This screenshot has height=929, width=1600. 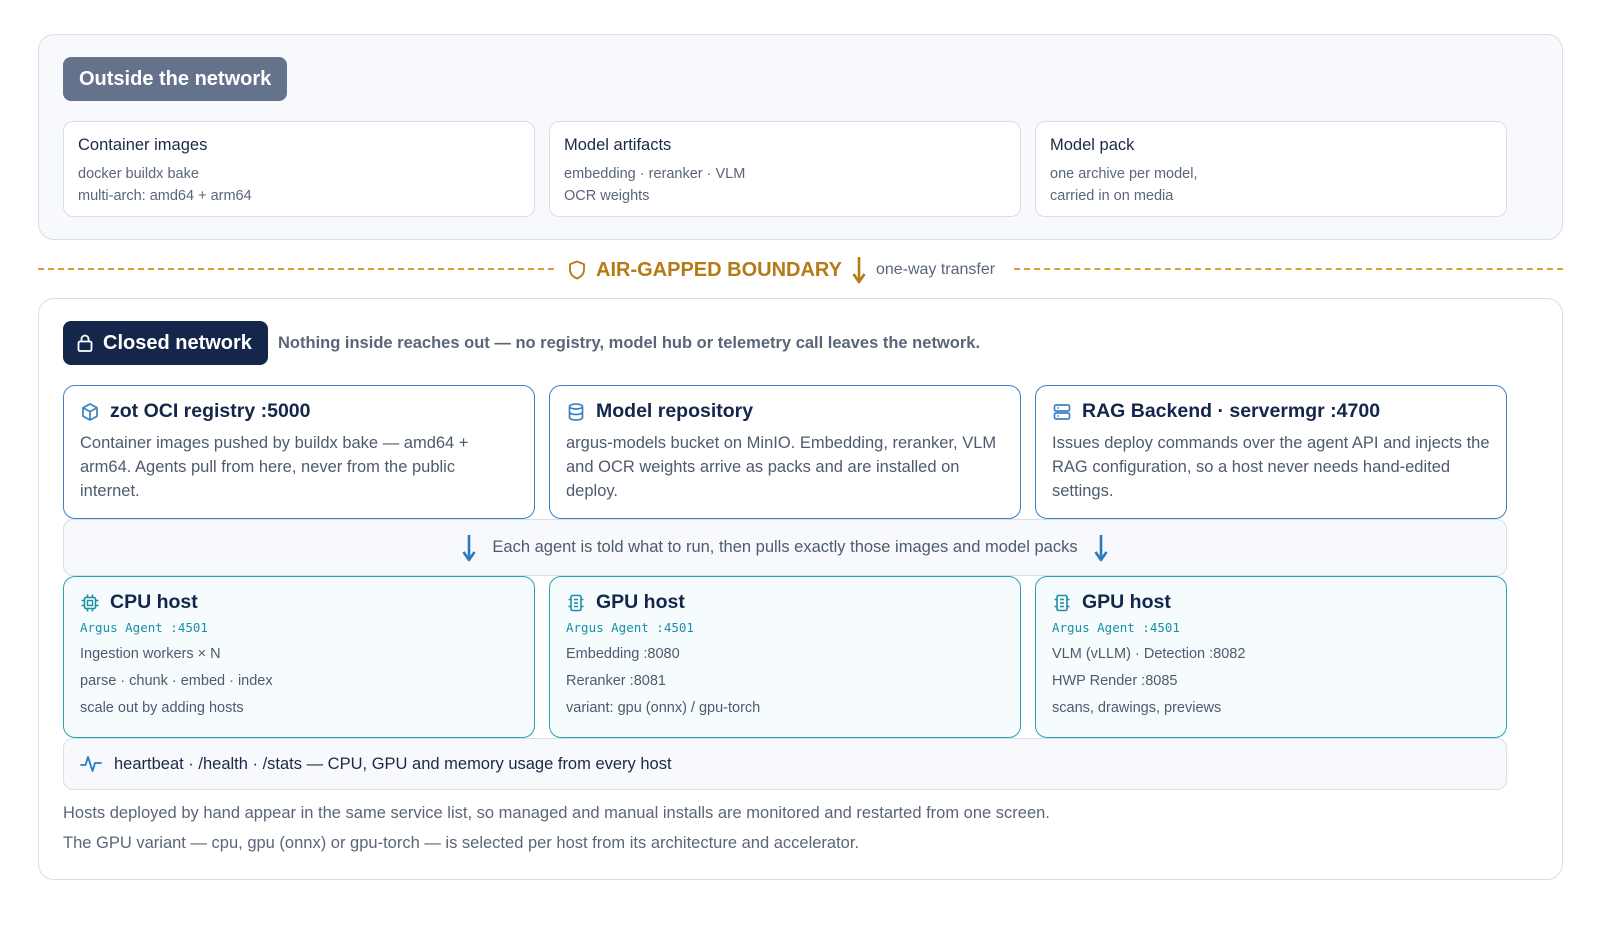 I want to click on heartbeat-icon, so click(x=91, y=764).